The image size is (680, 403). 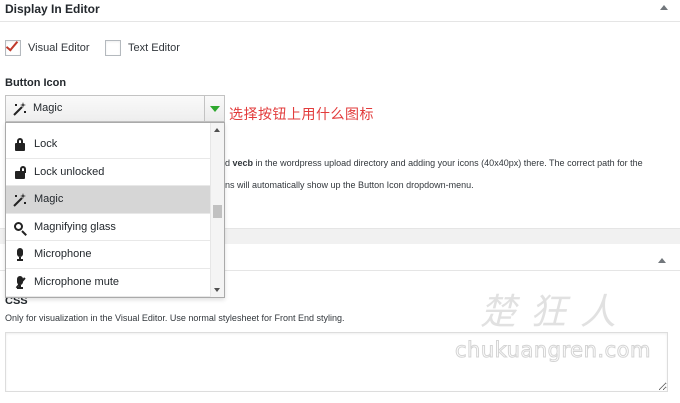 I want to click on visual-editor-checkbox, so click(x=13, y=47).